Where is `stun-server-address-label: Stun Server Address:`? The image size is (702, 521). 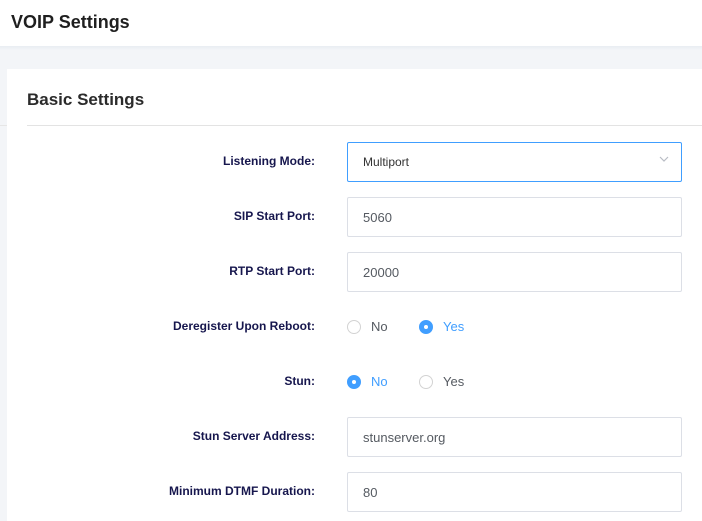
stun-server-address-label: Stun Server Address: is located at coordinates (253, 436).